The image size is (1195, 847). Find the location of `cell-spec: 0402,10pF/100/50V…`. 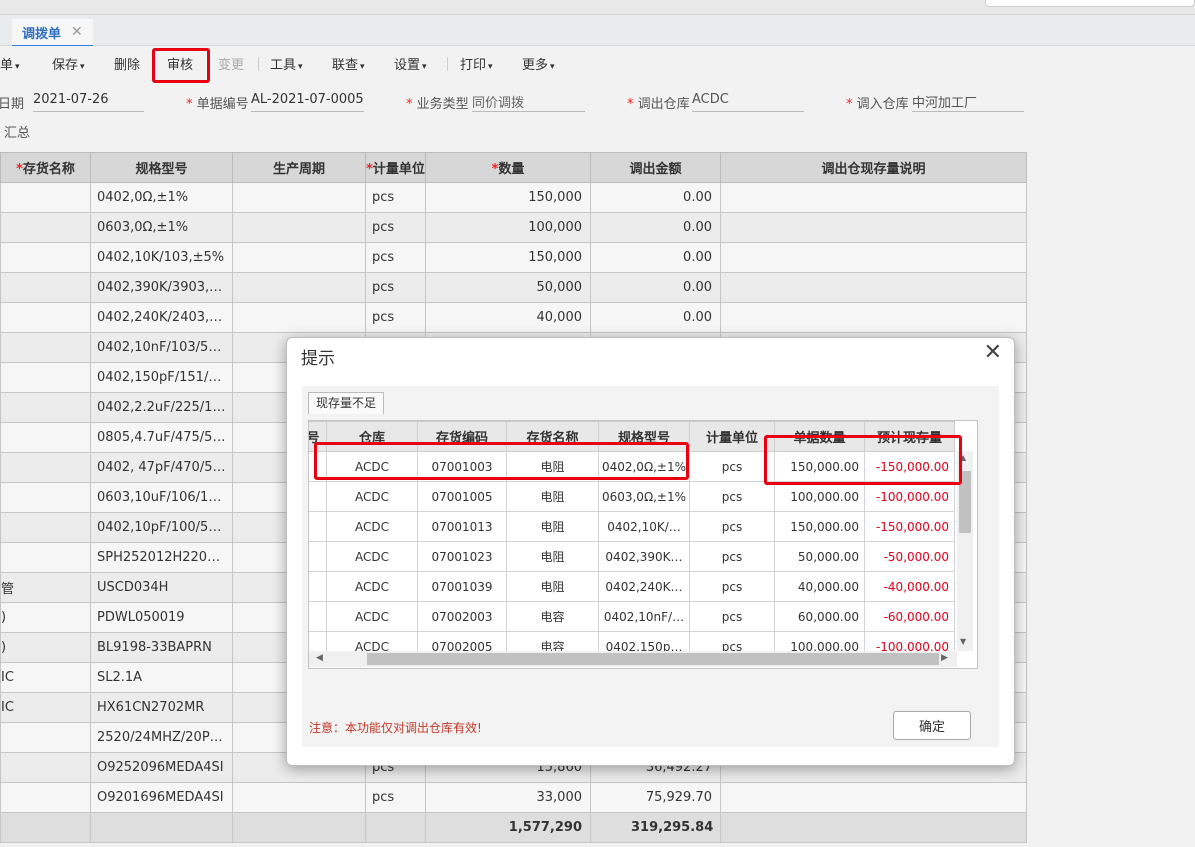

cell-spec: 0402,10pF/100/50V… is located at coordinates (161, 527).